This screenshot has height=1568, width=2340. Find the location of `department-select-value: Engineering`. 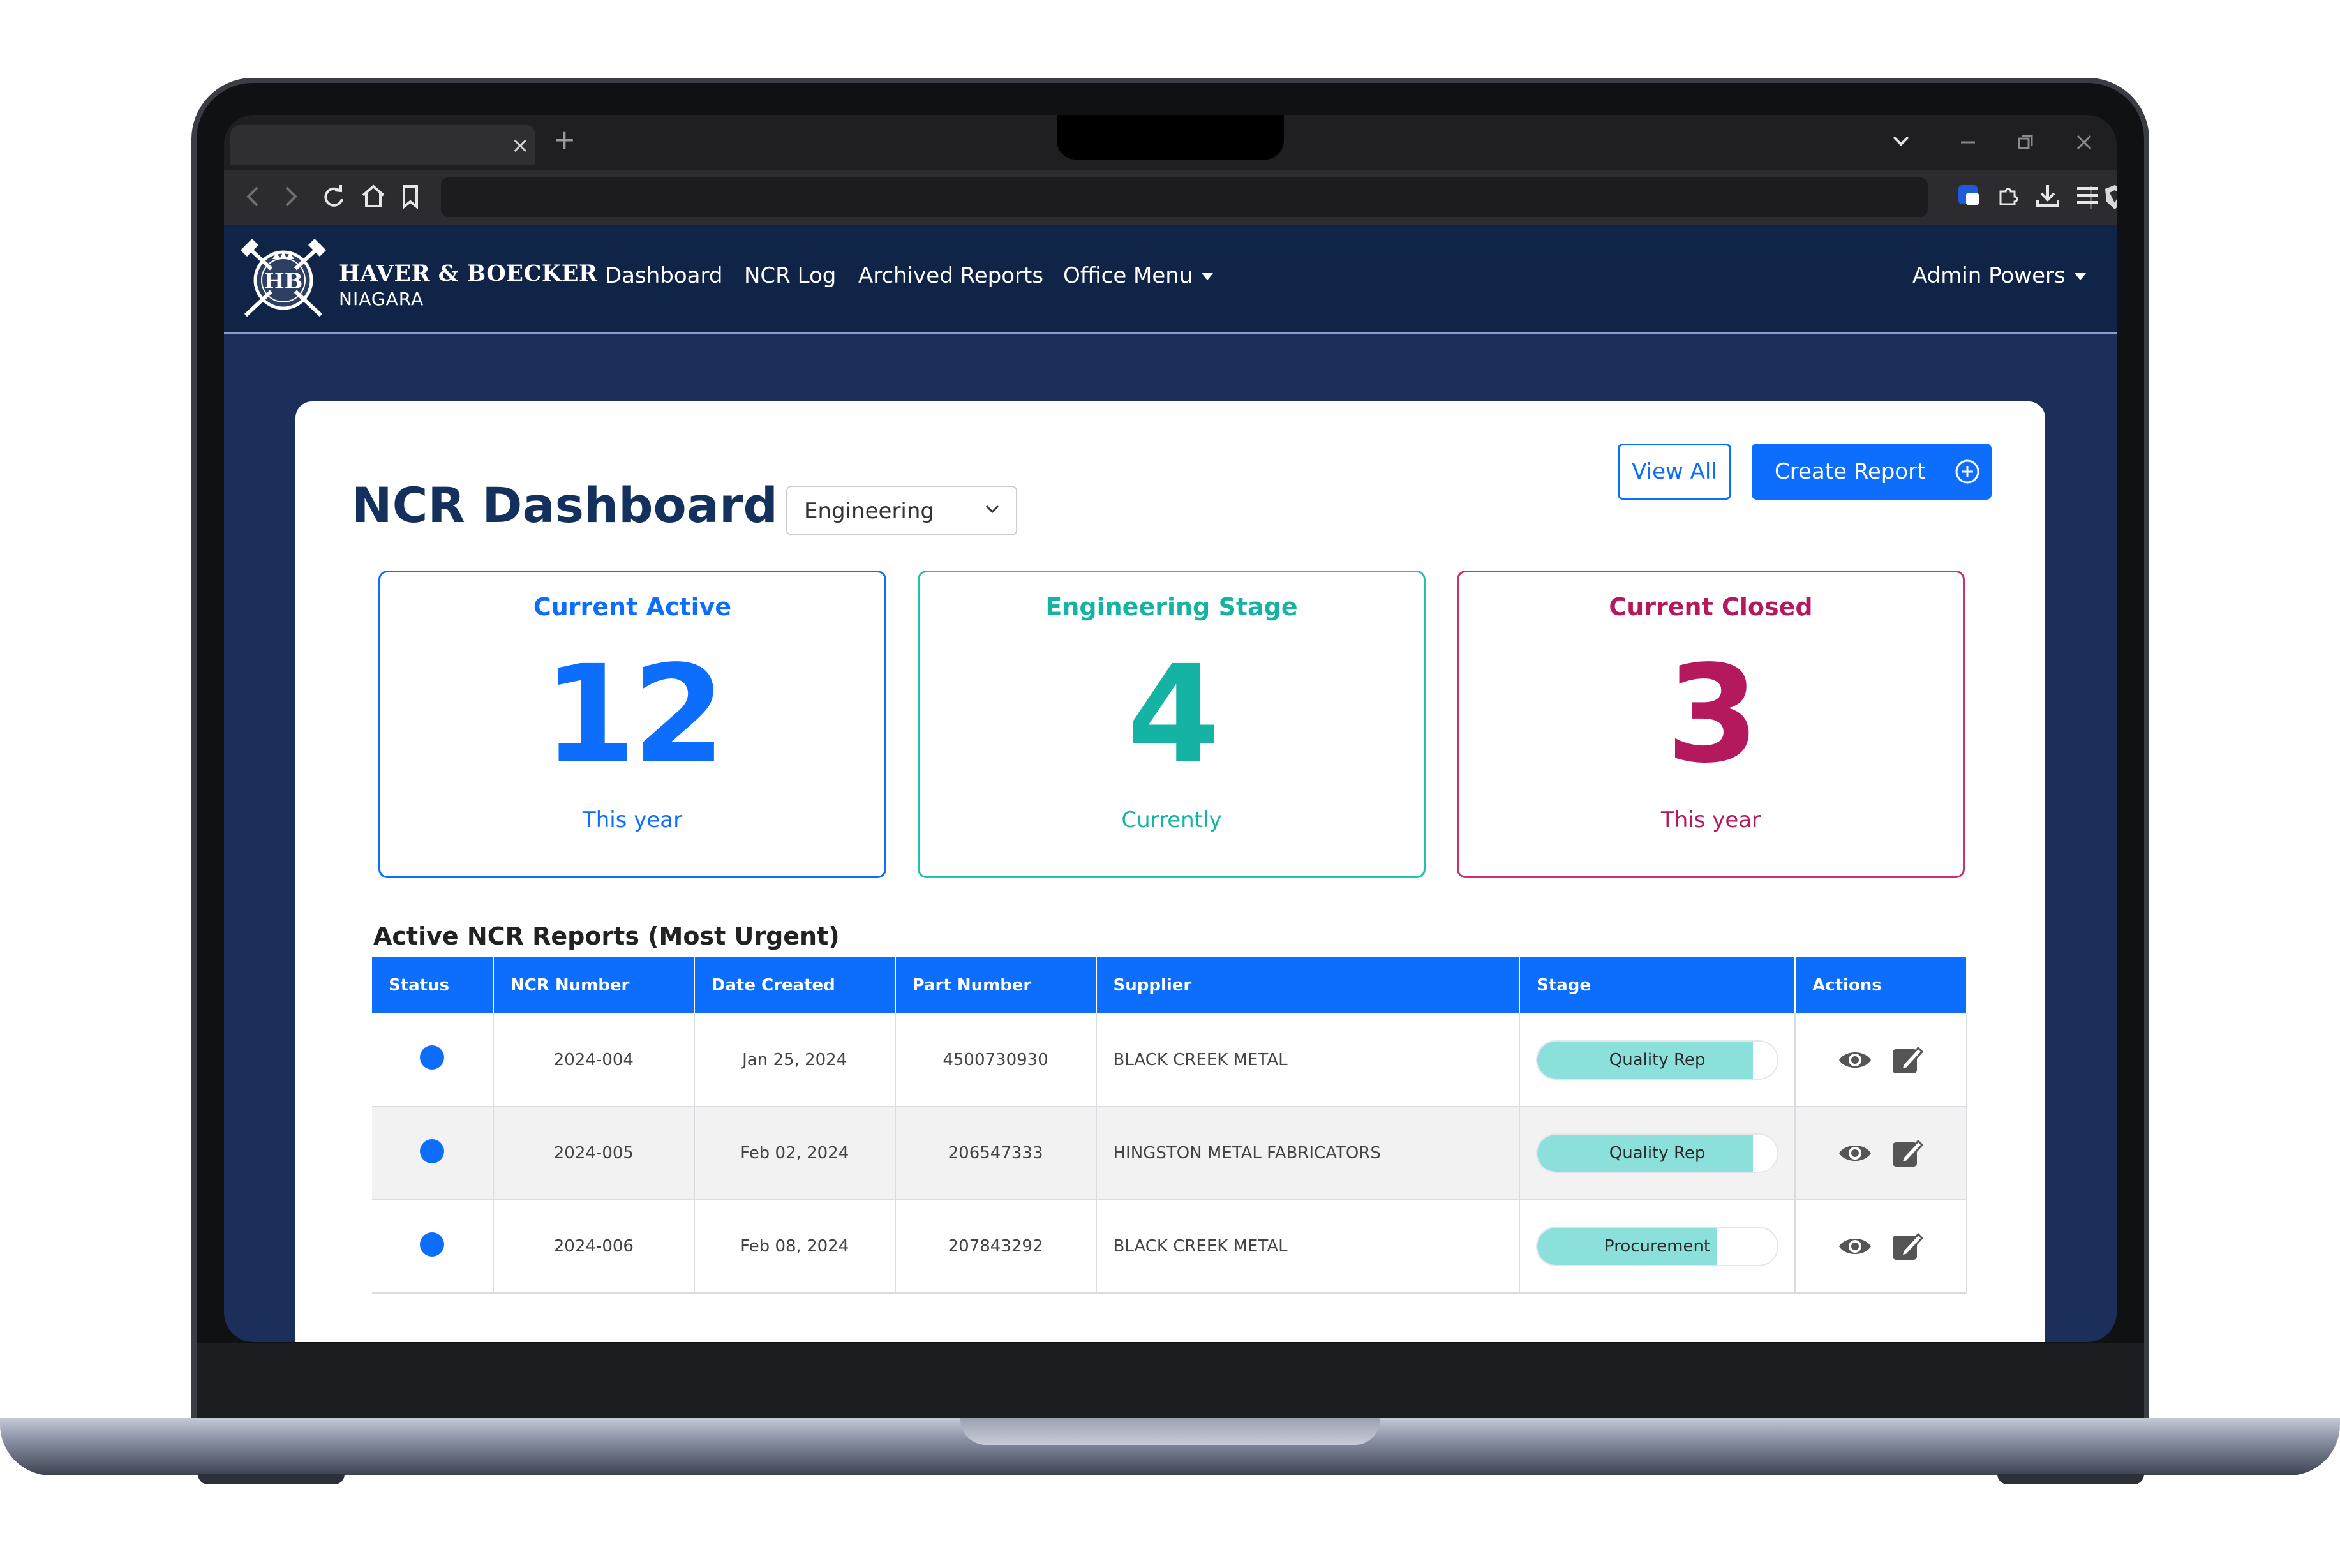

department-select-value: Engineering is located at coordinates (869, 511).